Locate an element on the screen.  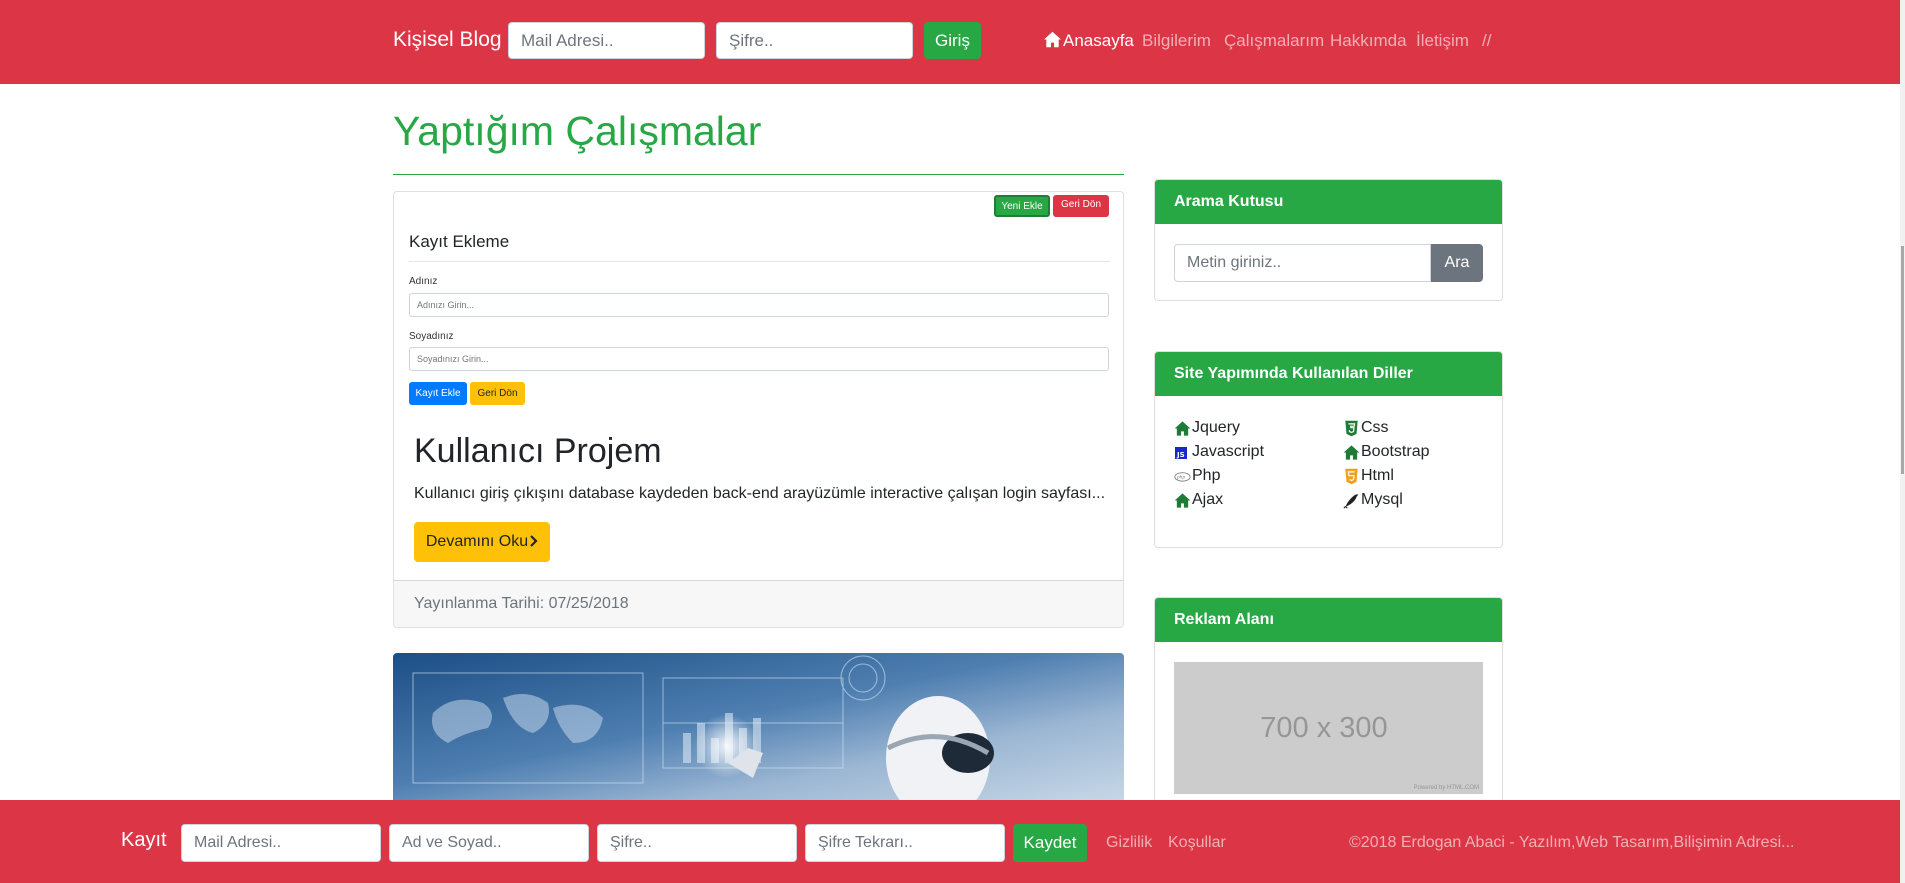
svg-text: JS is located at coordinates (1180, 455).